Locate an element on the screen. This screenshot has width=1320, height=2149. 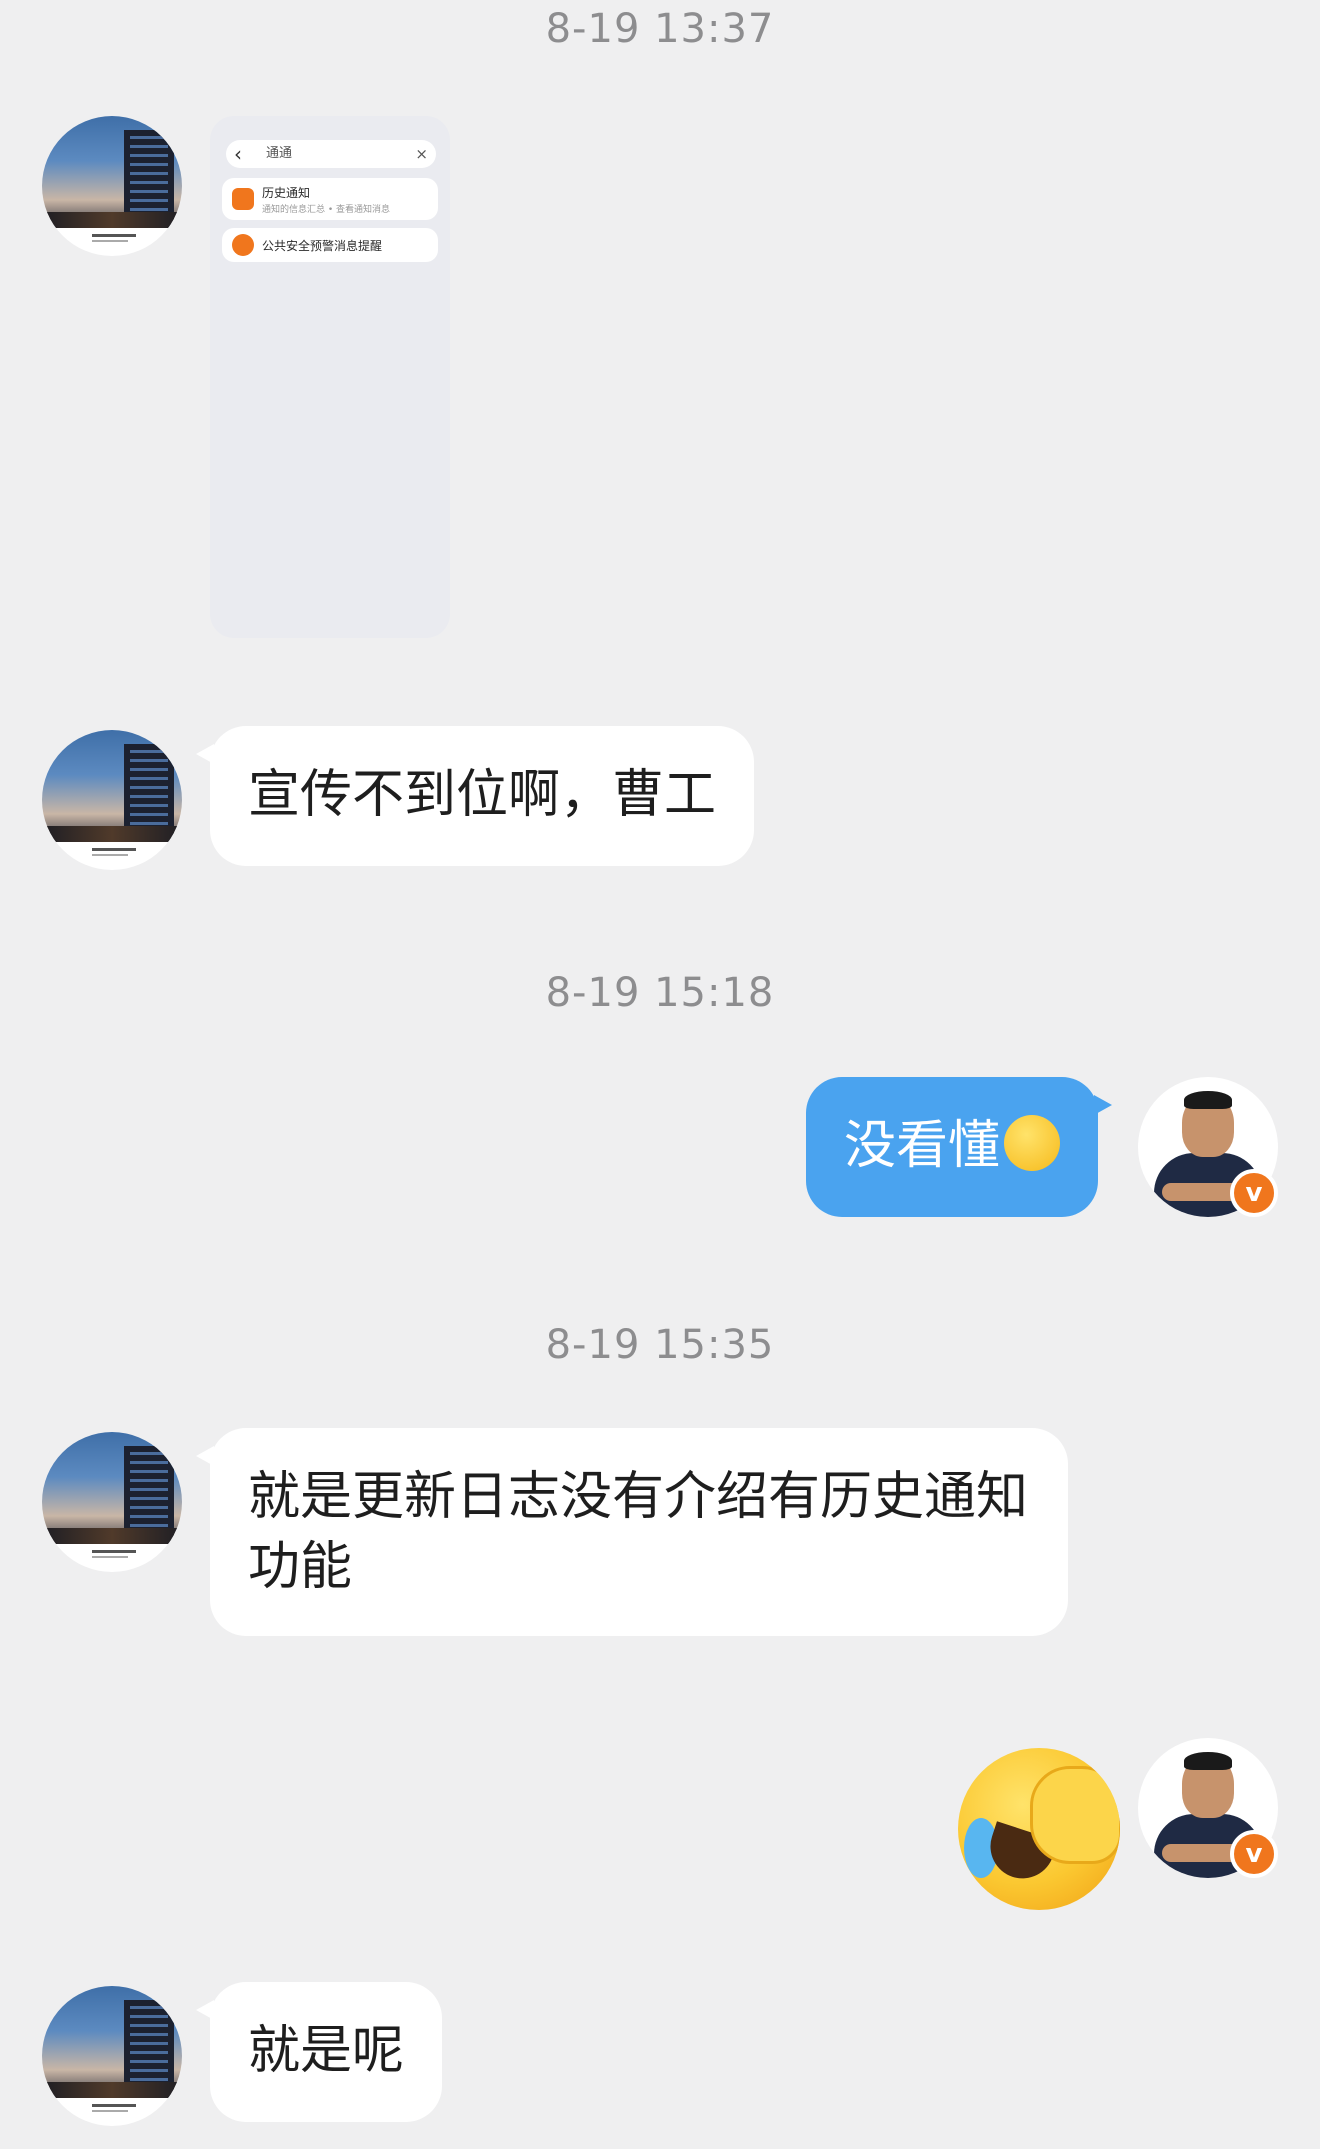
message-bubble: 宣传不到位啊，曹工 is located at coordinates (475, 796).